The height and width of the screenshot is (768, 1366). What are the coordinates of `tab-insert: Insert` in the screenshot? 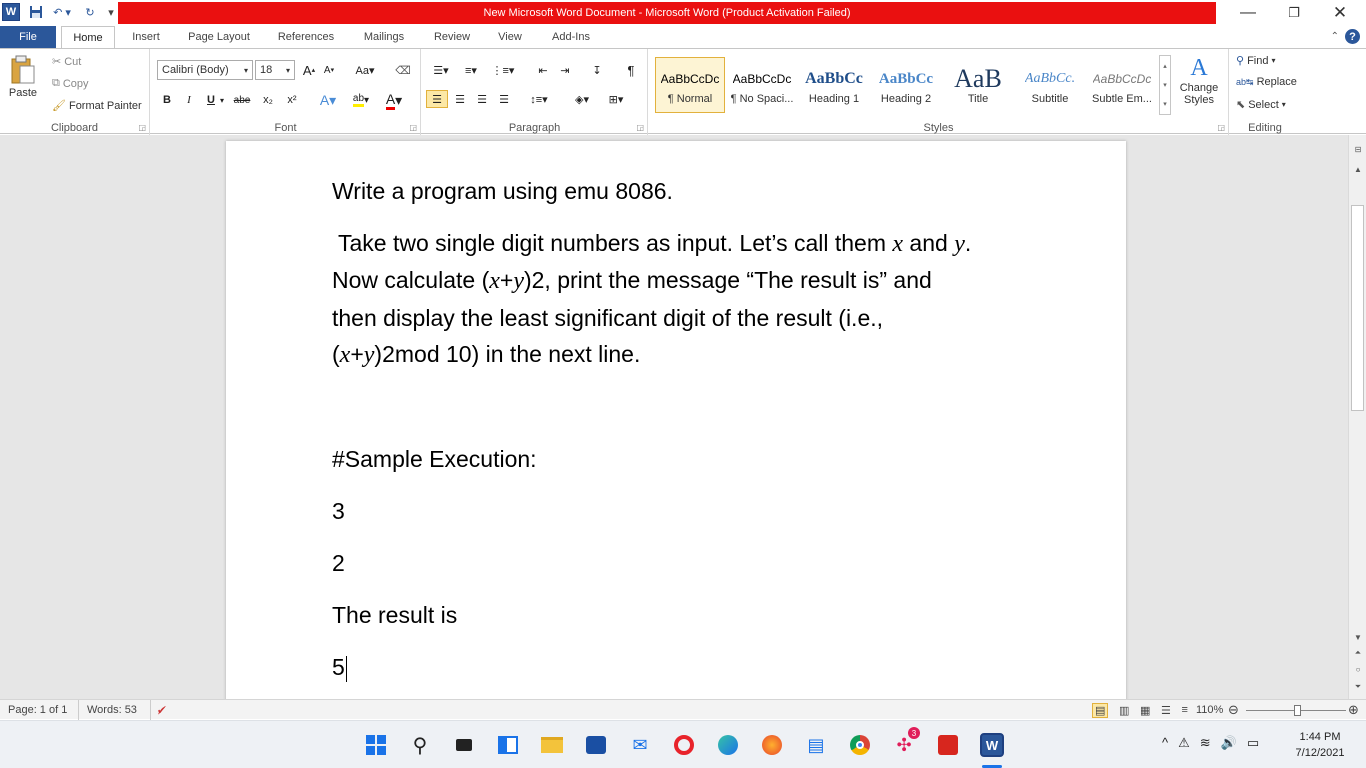 It's located at (146, 37).